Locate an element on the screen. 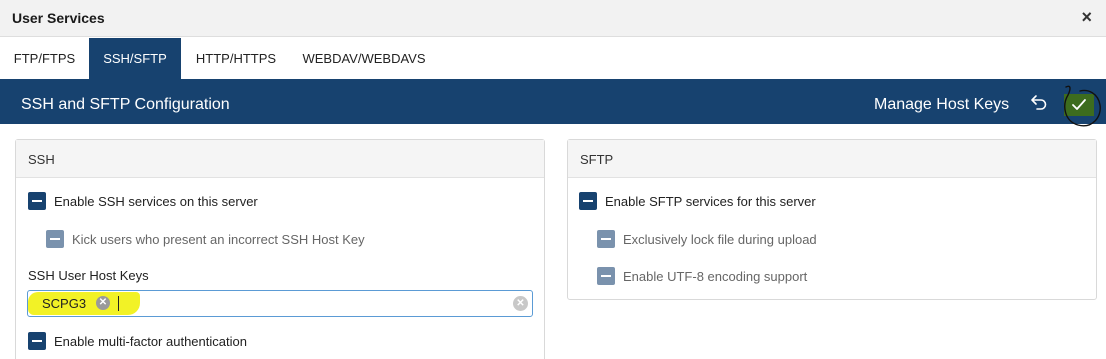 The height and width of the screenshot is (359, 1106). config-title: SSH and SFTP Configuration is located at coordinates (125, 104).